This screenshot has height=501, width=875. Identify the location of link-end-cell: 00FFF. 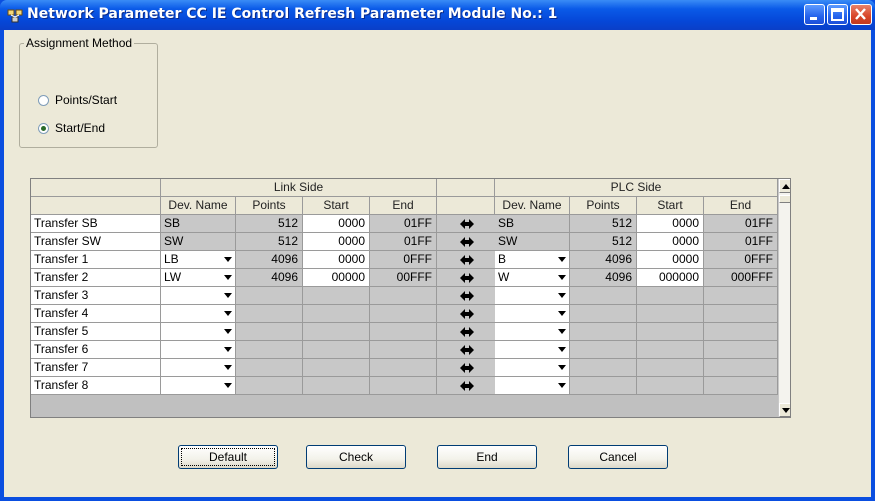
(403, 278).